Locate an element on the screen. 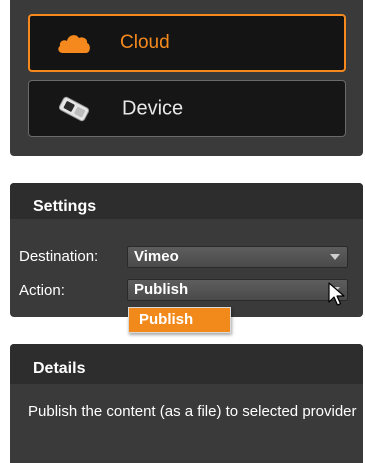  device-button-label: Device is located at coordinates (153, 108).